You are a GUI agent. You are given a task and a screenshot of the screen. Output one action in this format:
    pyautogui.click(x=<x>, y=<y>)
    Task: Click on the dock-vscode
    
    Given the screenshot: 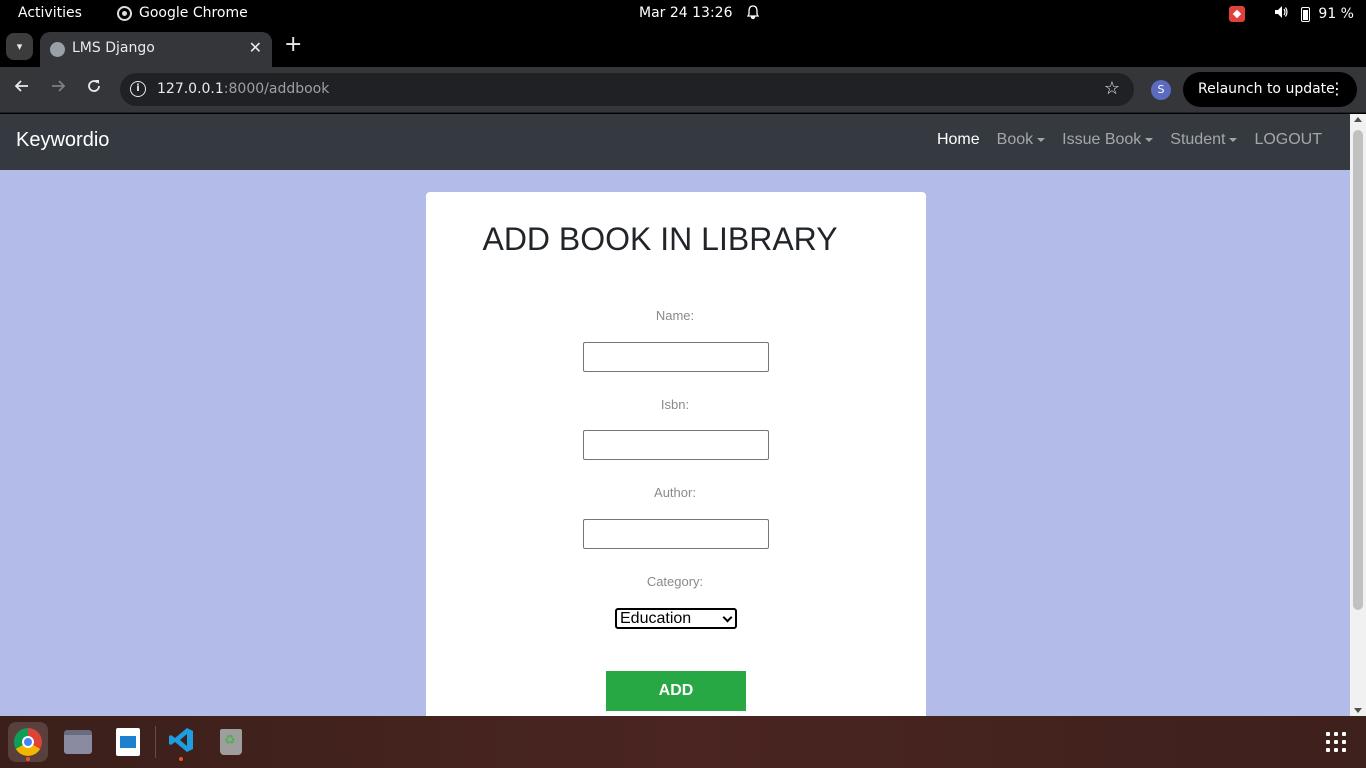 What is the action you would take?
    pyautogui.click(x=181, y=742)
    